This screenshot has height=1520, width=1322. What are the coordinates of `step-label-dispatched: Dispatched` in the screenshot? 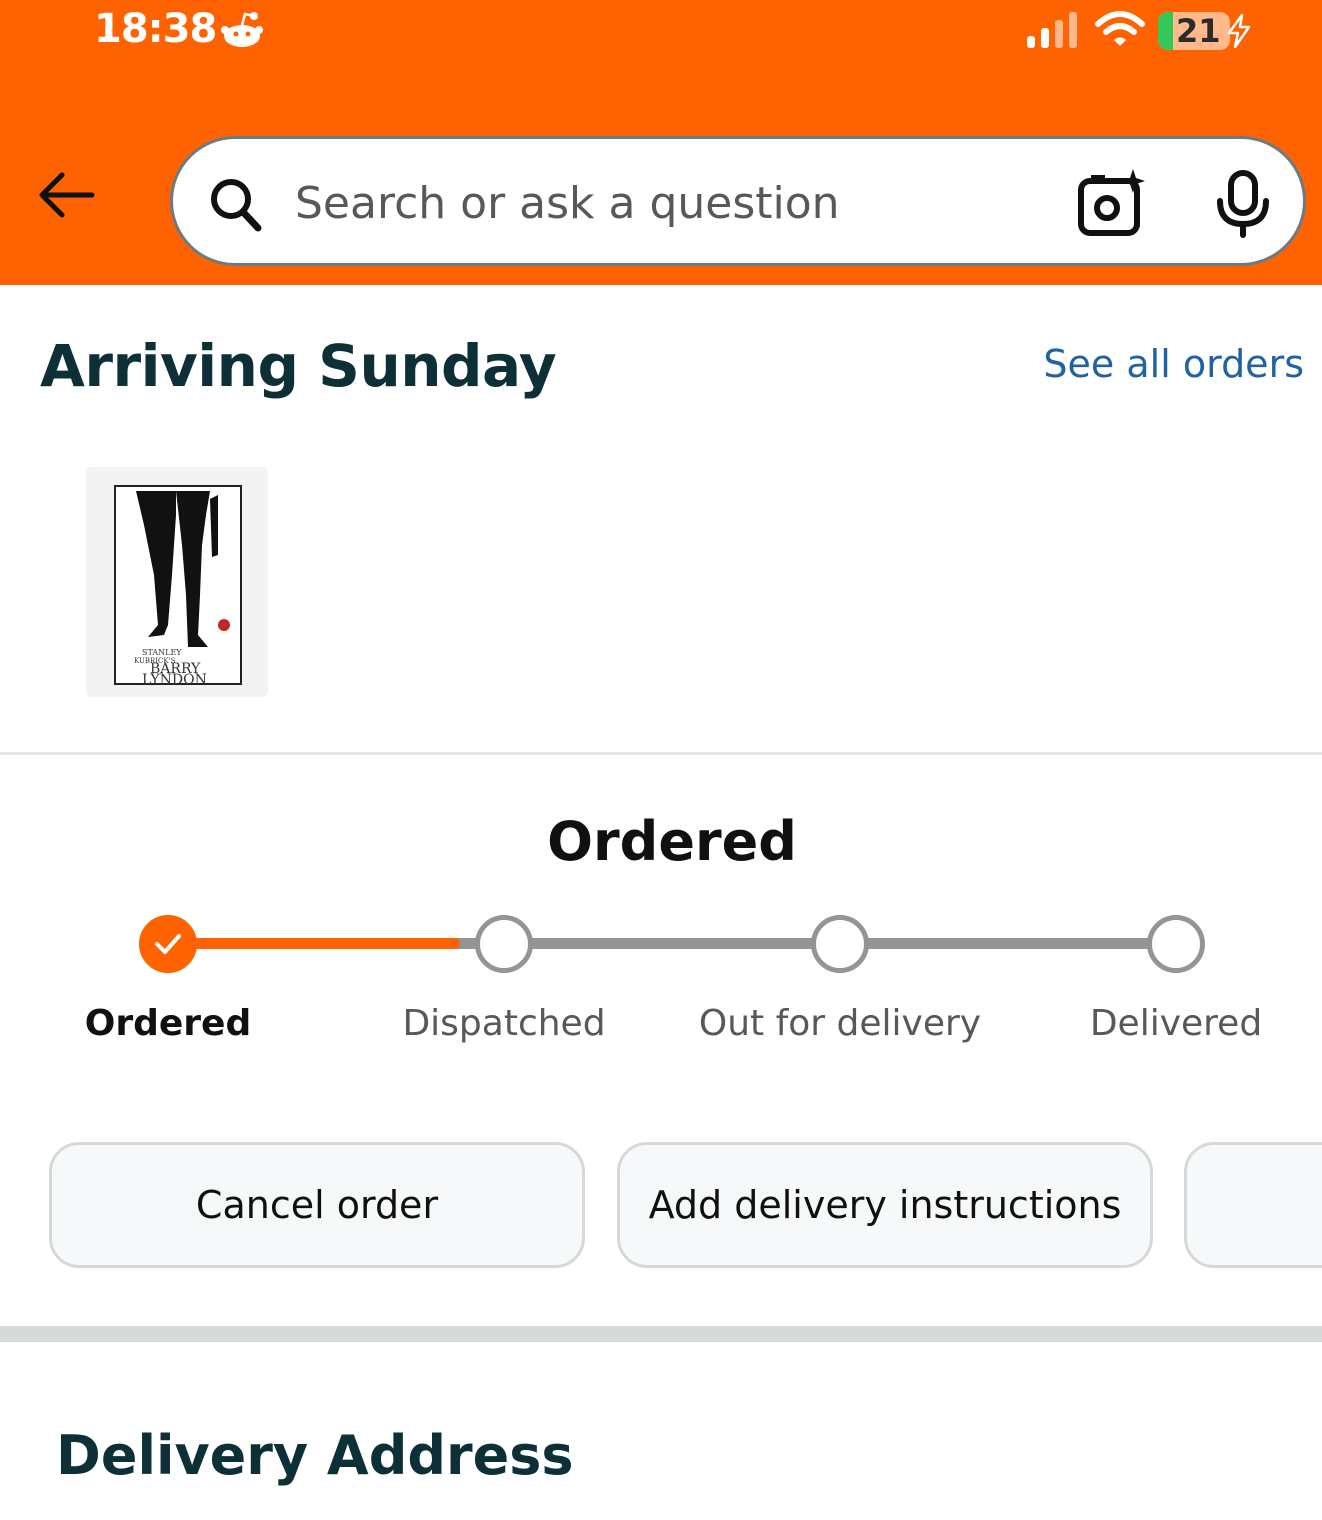 It's located at (504, 1023).